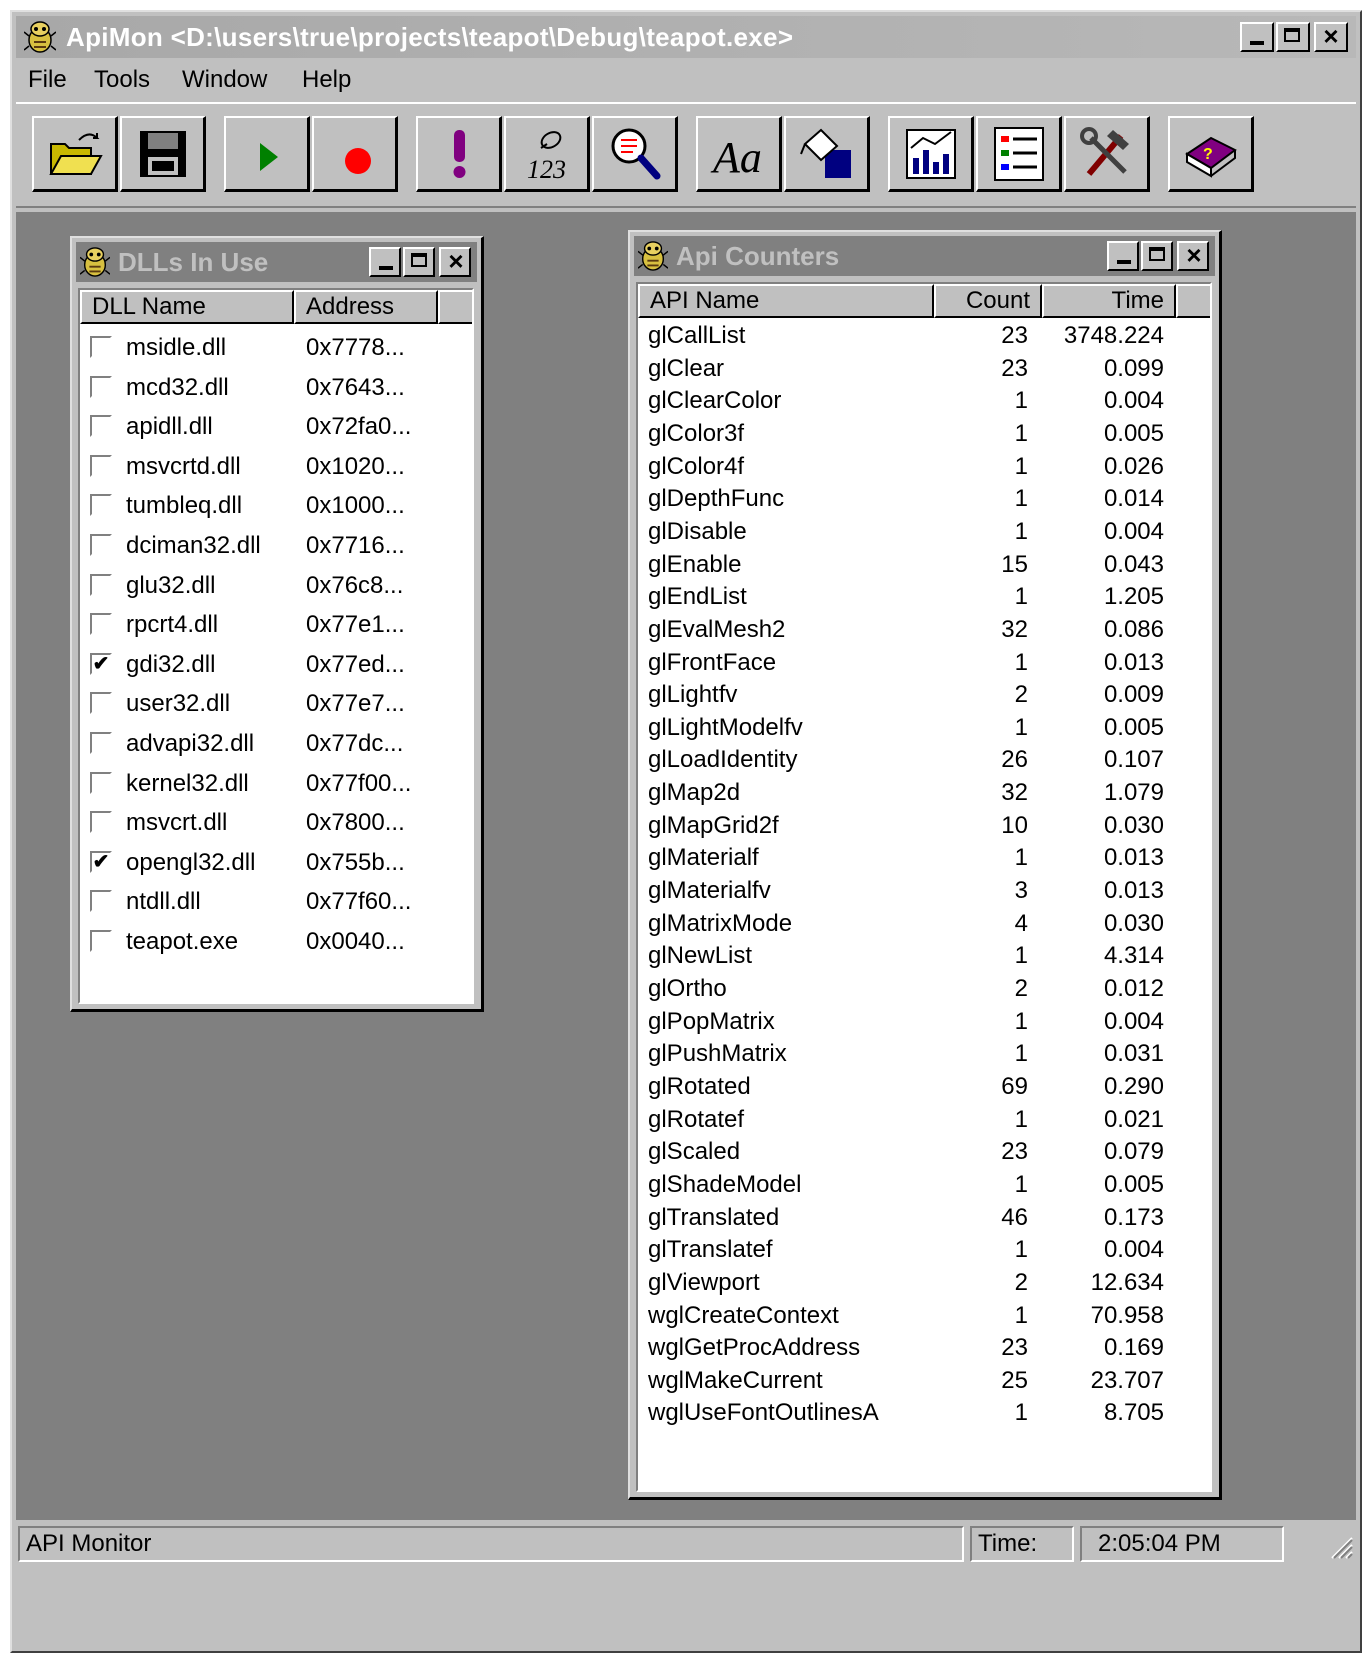 The image size is (1369, 1653). I want to click on table-row: glDepthFunc 1 0.014, so click(924, 499).